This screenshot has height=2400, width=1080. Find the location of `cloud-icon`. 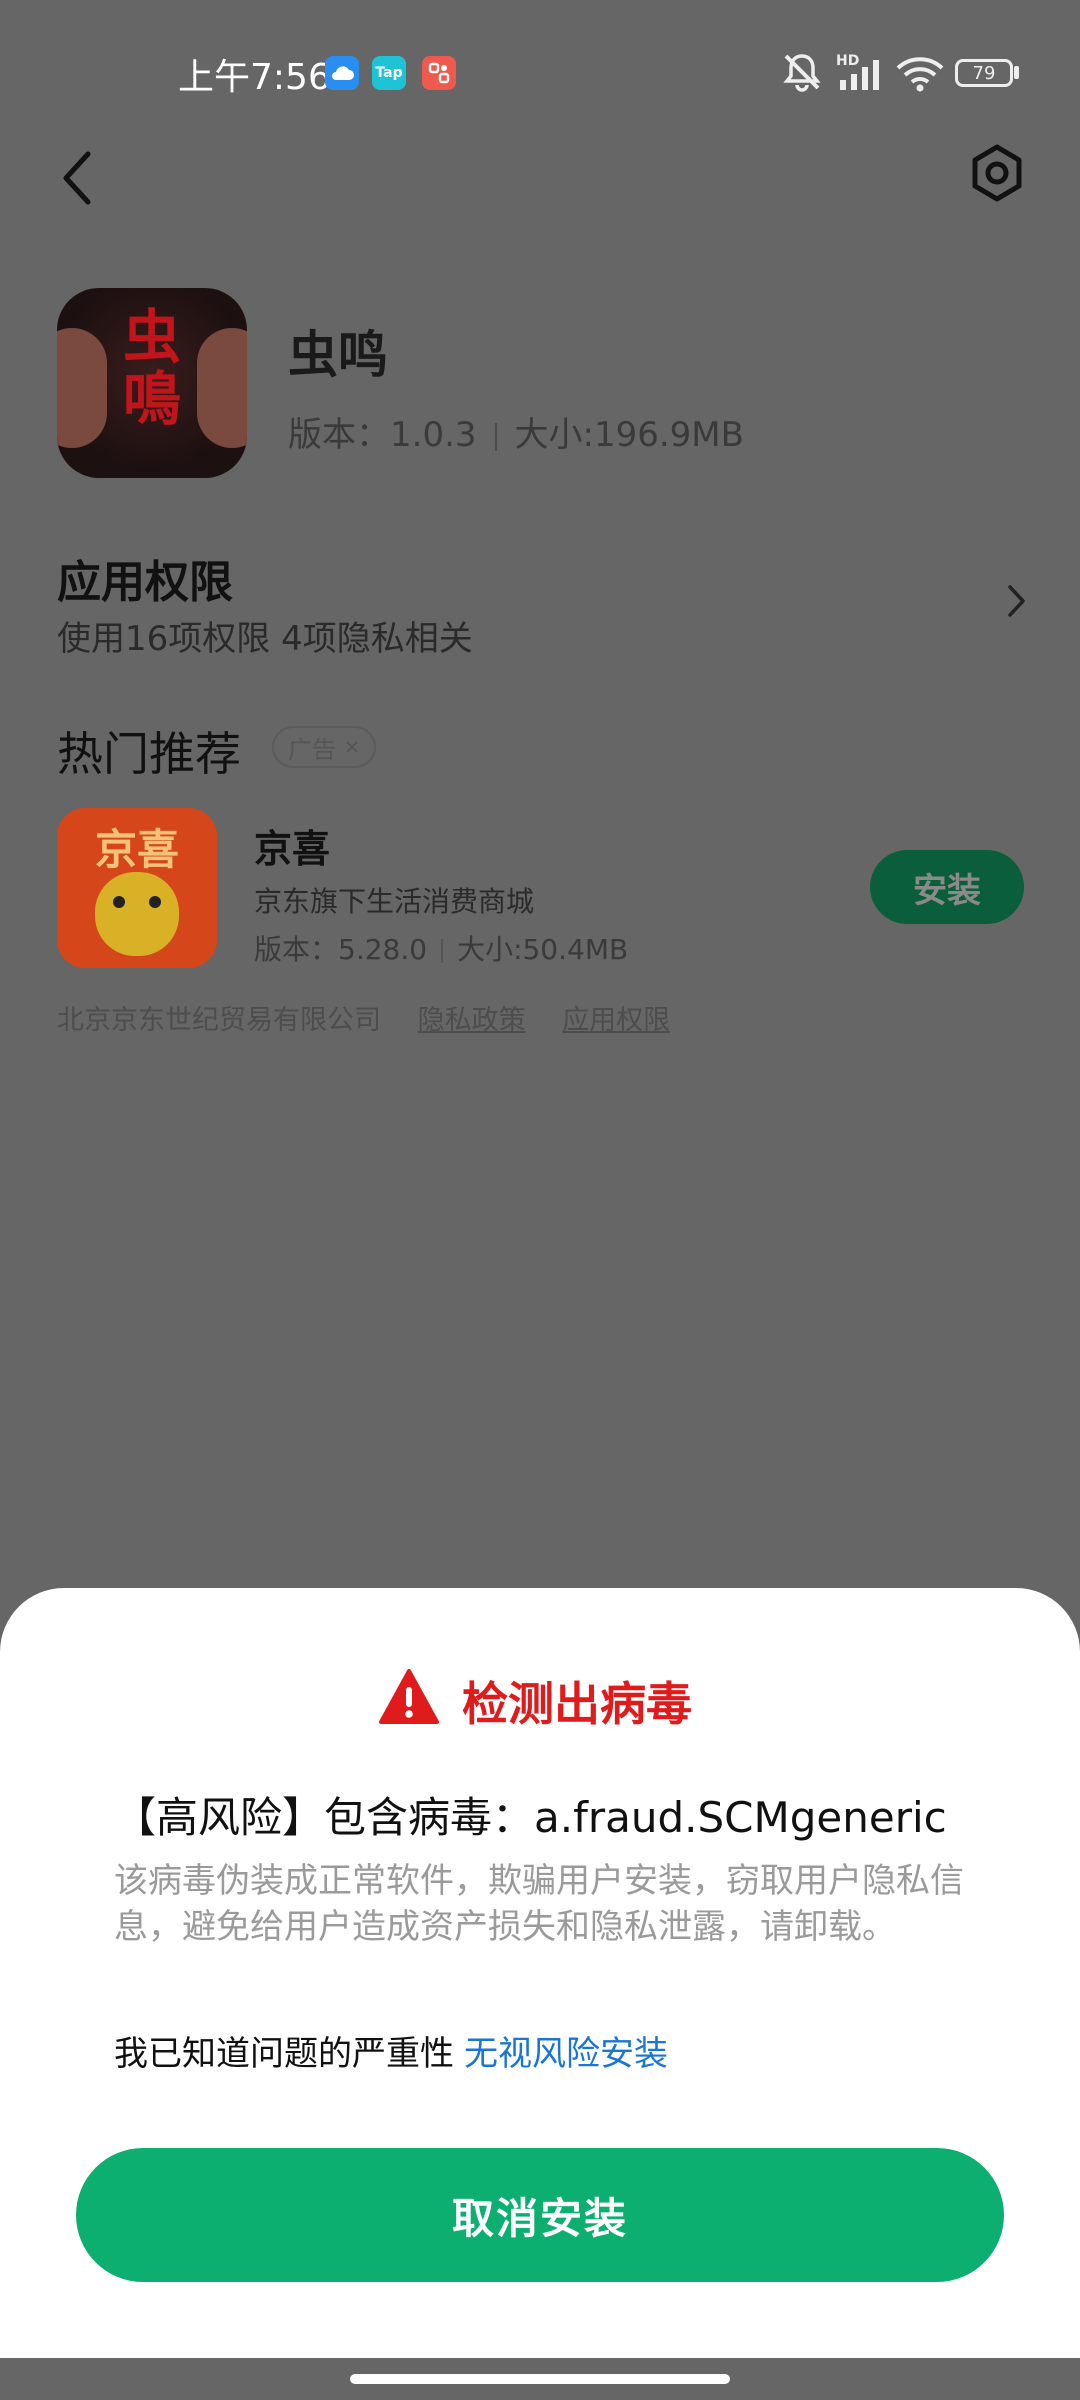

cloud-icon is located at coordinates (342, 73).